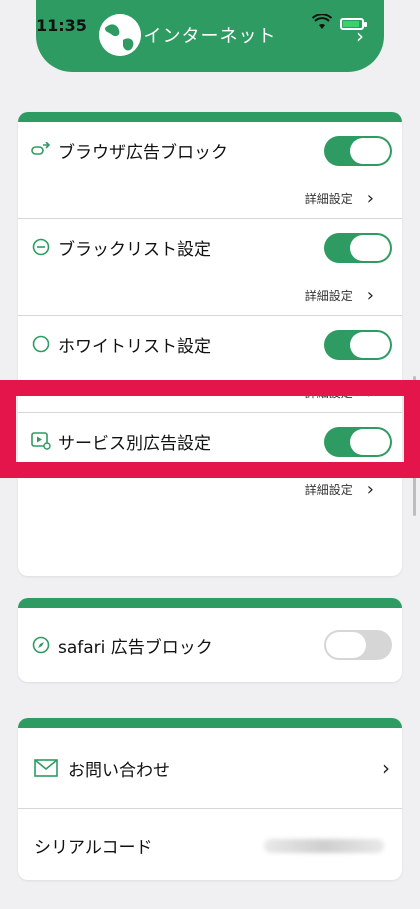 This screenshot has width=420, height=909. I want to click on serial-label: シリアルコード, so click(93, 847).